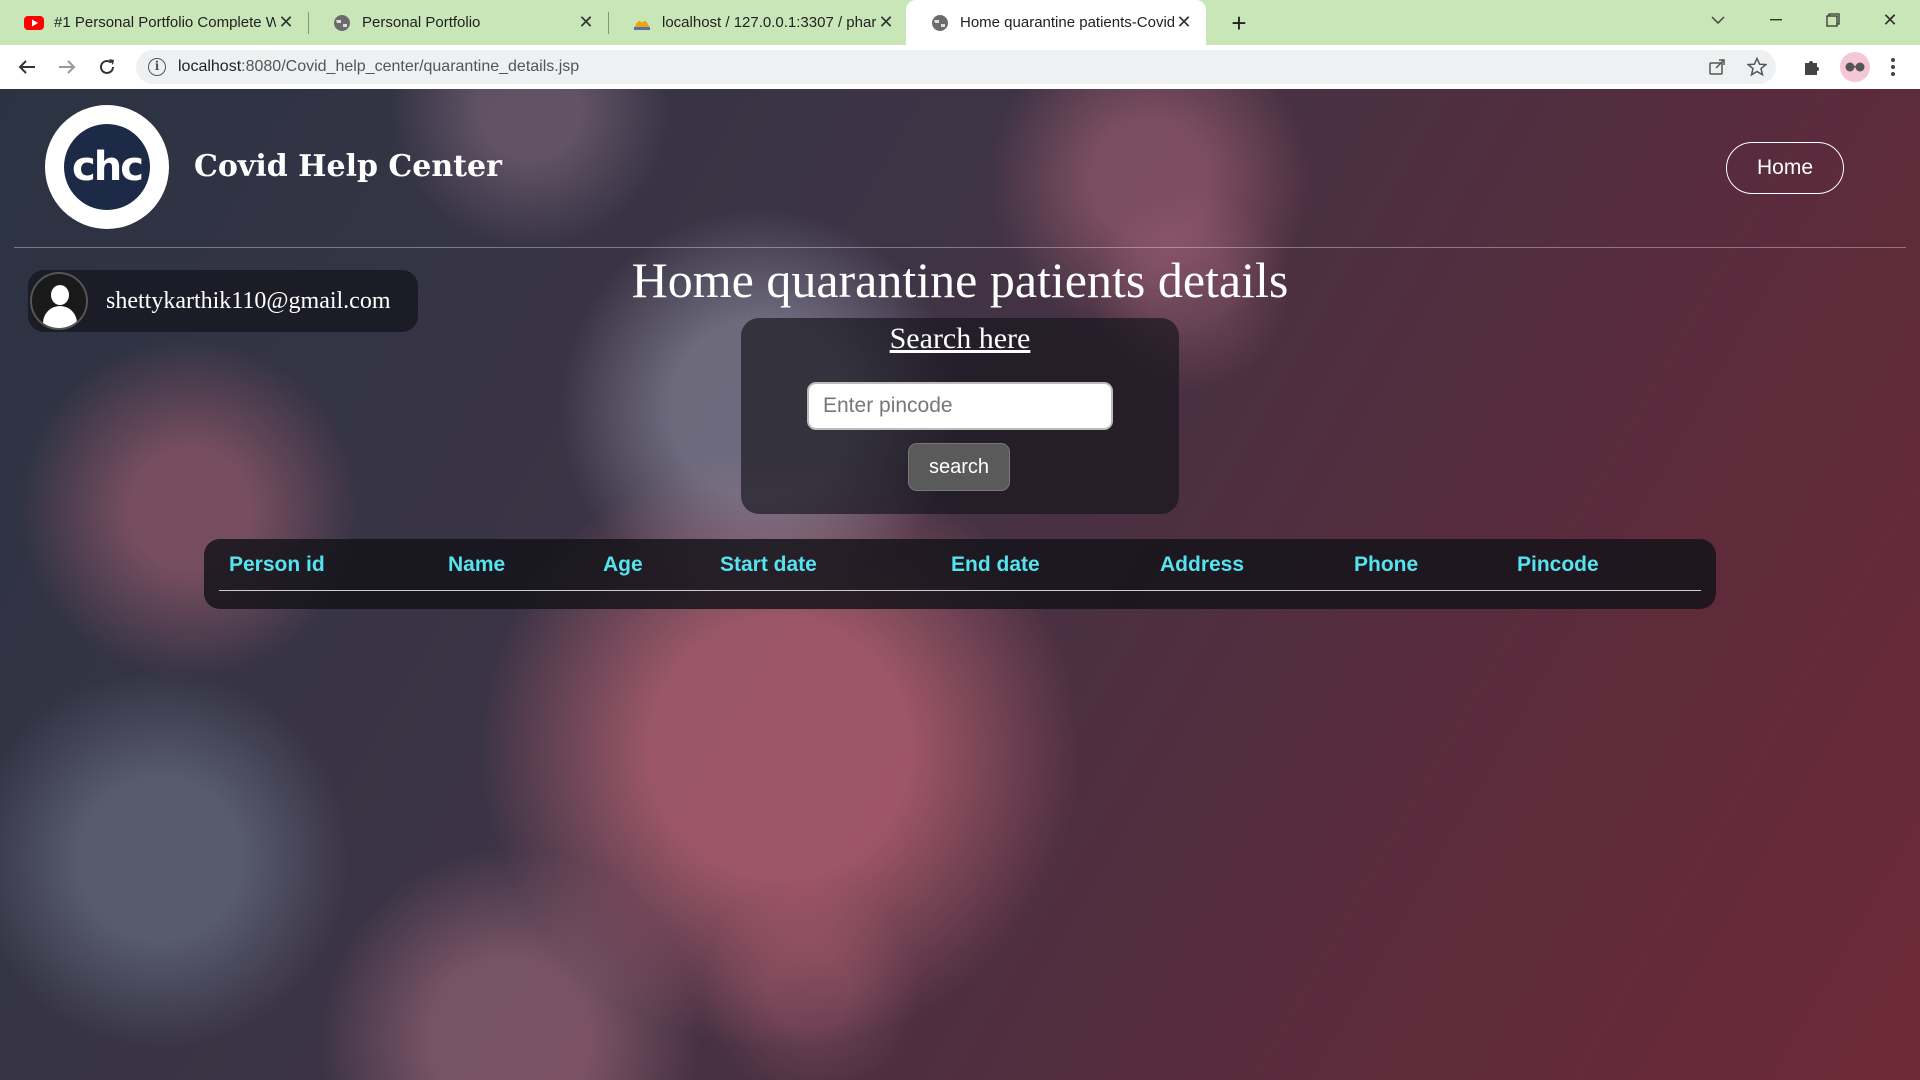 This screenshot has width=1920, height=1080. What do you see at coordinates (421, 22) in the screenshot?
I see `tab-title: Personal Portfolio` at bounding box center [421, 22].